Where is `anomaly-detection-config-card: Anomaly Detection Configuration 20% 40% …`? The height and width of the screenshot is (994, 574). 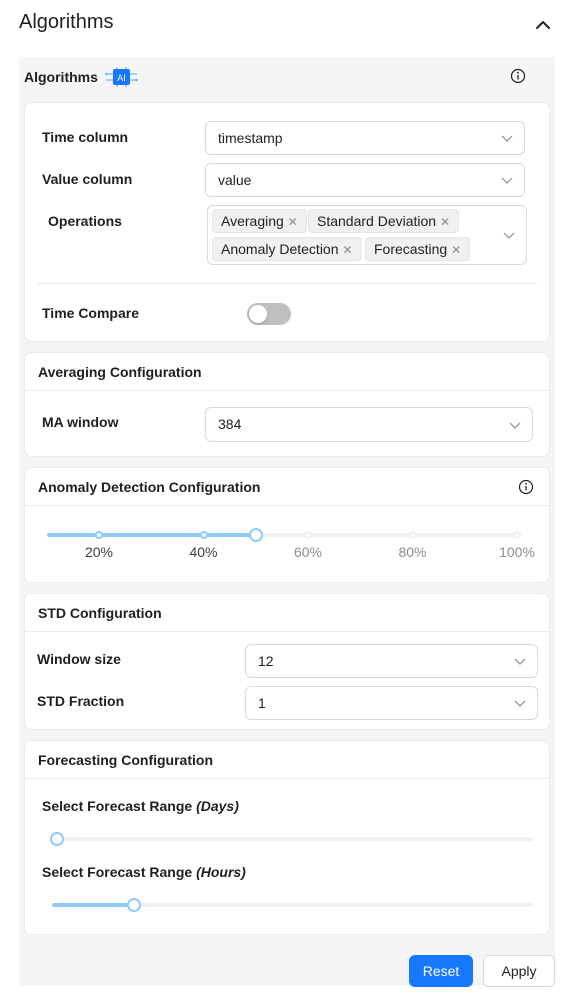 anomaly-detection-config-card: Anomaly Detection Configuration 20% 40% … is located at coordinates (287, 525).